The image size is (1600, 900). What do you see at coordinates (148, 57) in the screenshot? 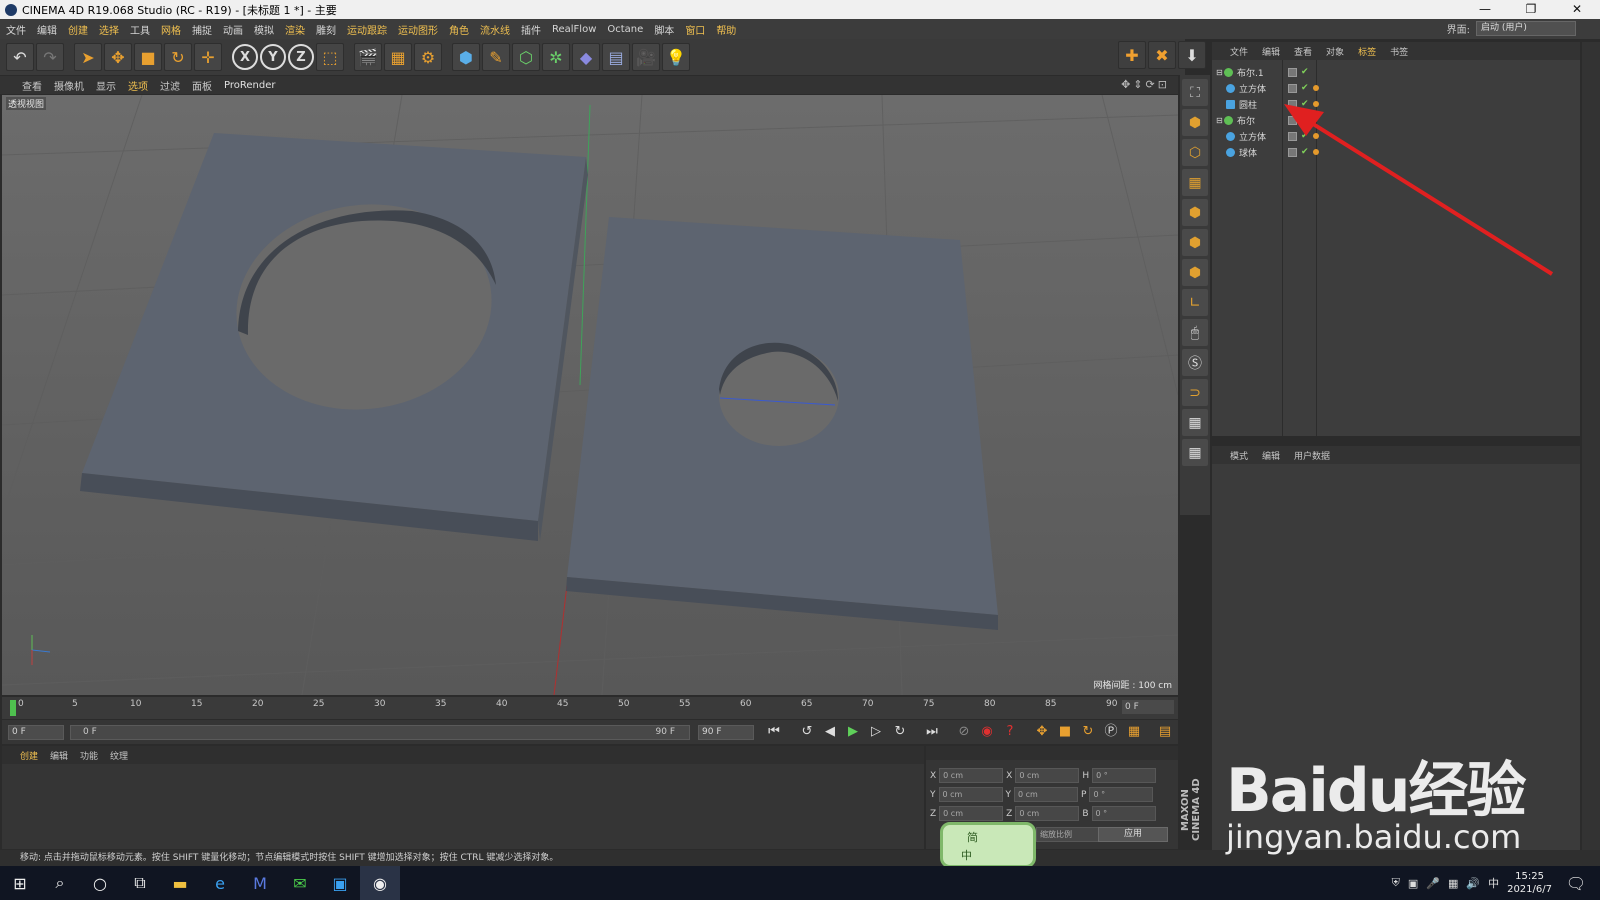
I see `scale-tool-icon: ■` at bounding box center [148, 57].